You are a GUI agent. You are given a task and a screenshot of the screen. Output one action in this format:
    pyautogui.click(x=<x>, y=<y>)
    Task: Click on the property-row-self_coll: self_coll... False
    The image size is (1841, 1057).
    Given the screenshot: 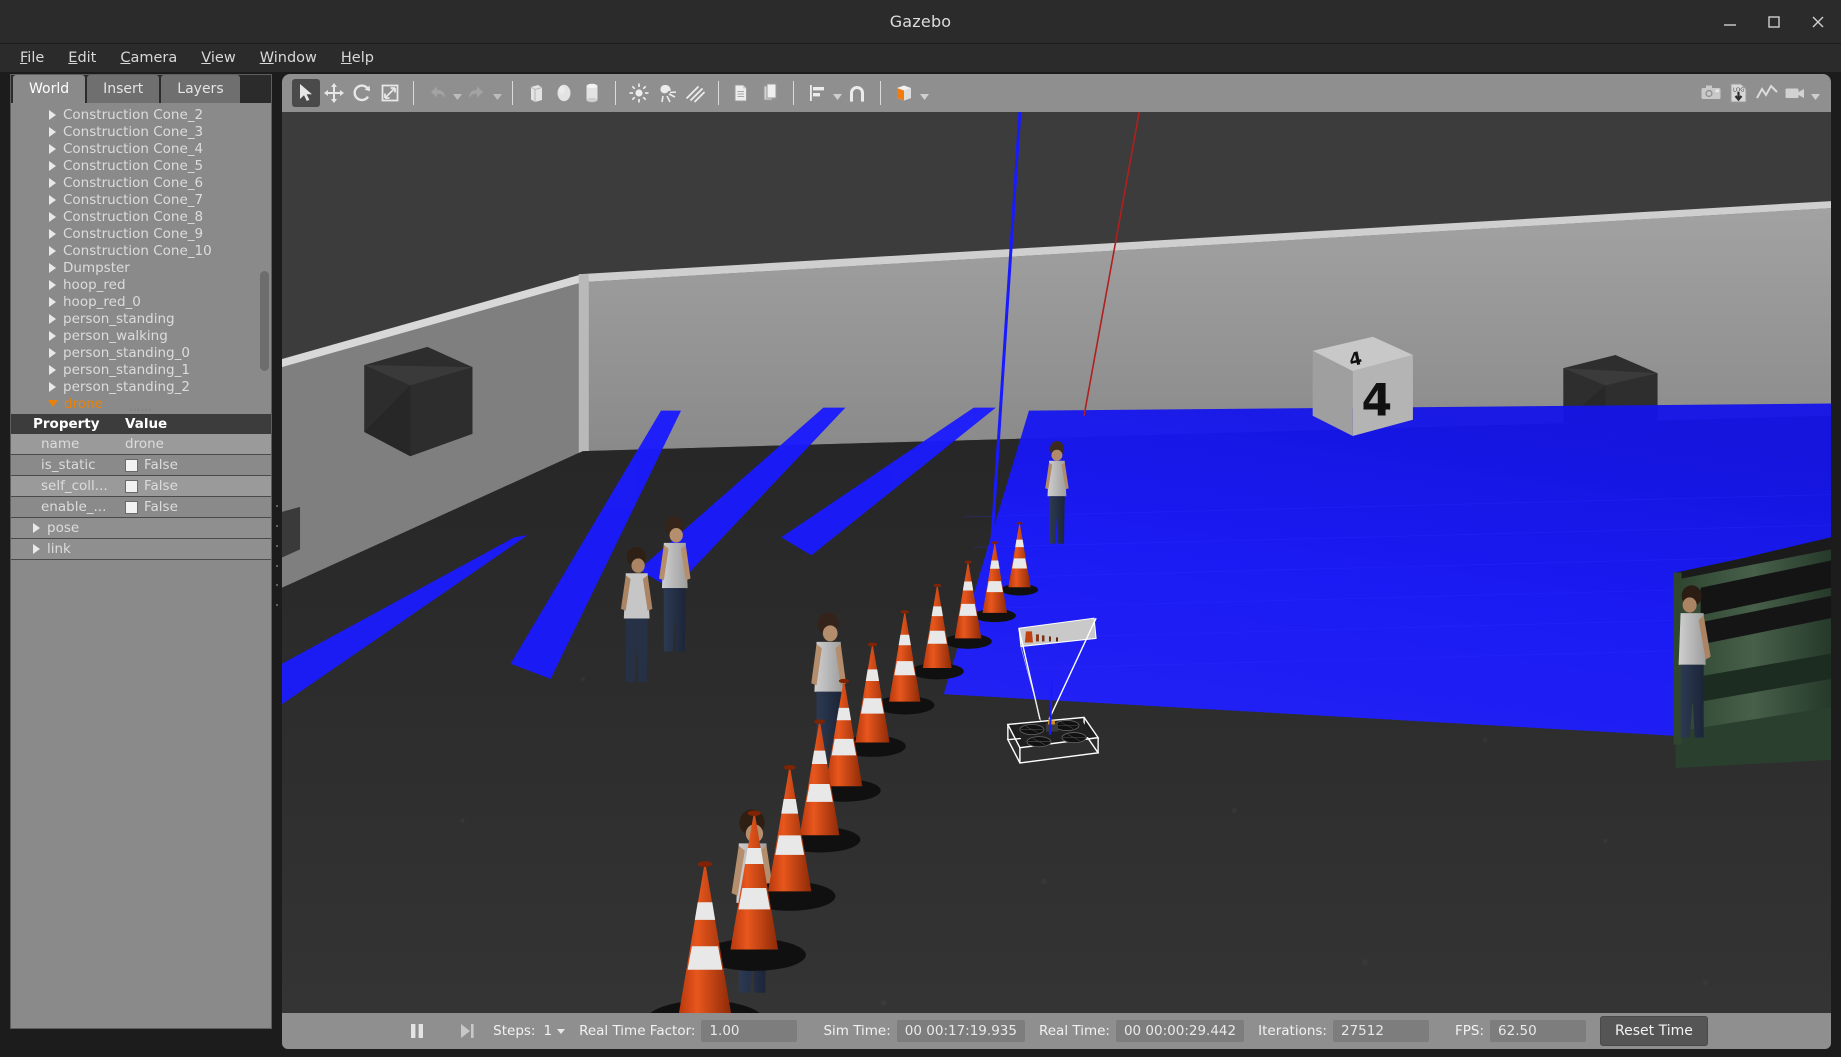 What is the action you would take?
    pyautogui.click(x=141, y=486)
    